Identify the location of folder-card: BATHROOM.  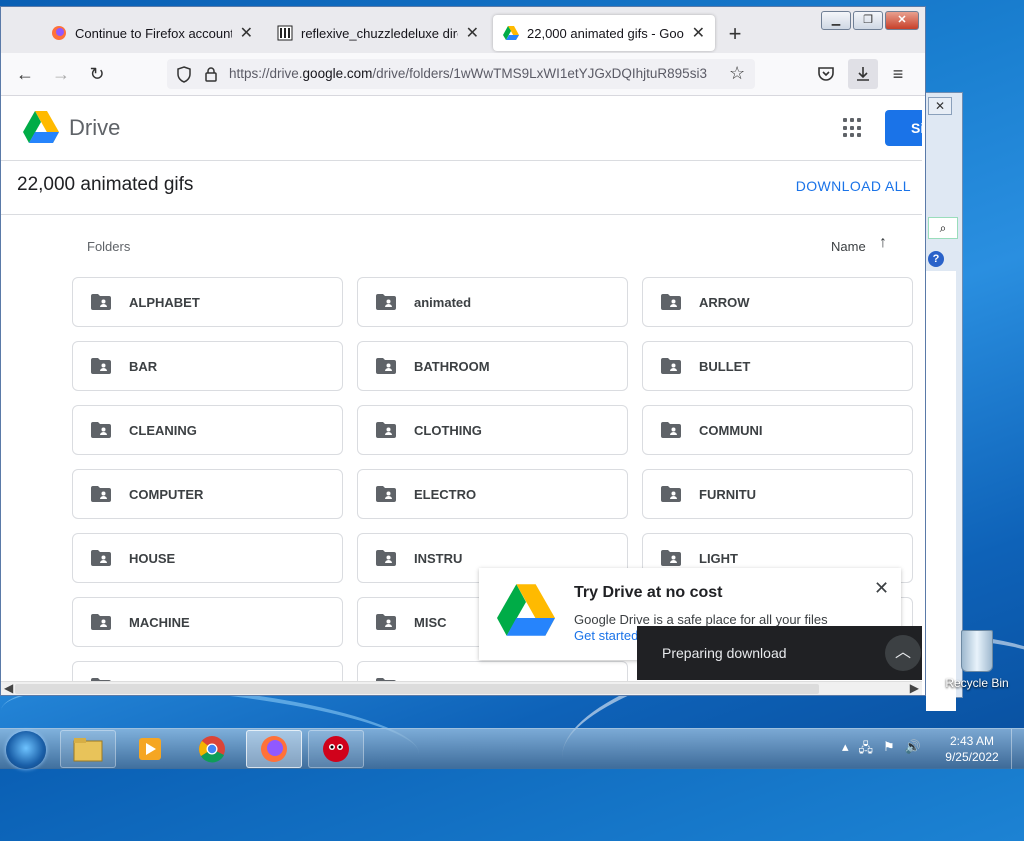
(492, 366).